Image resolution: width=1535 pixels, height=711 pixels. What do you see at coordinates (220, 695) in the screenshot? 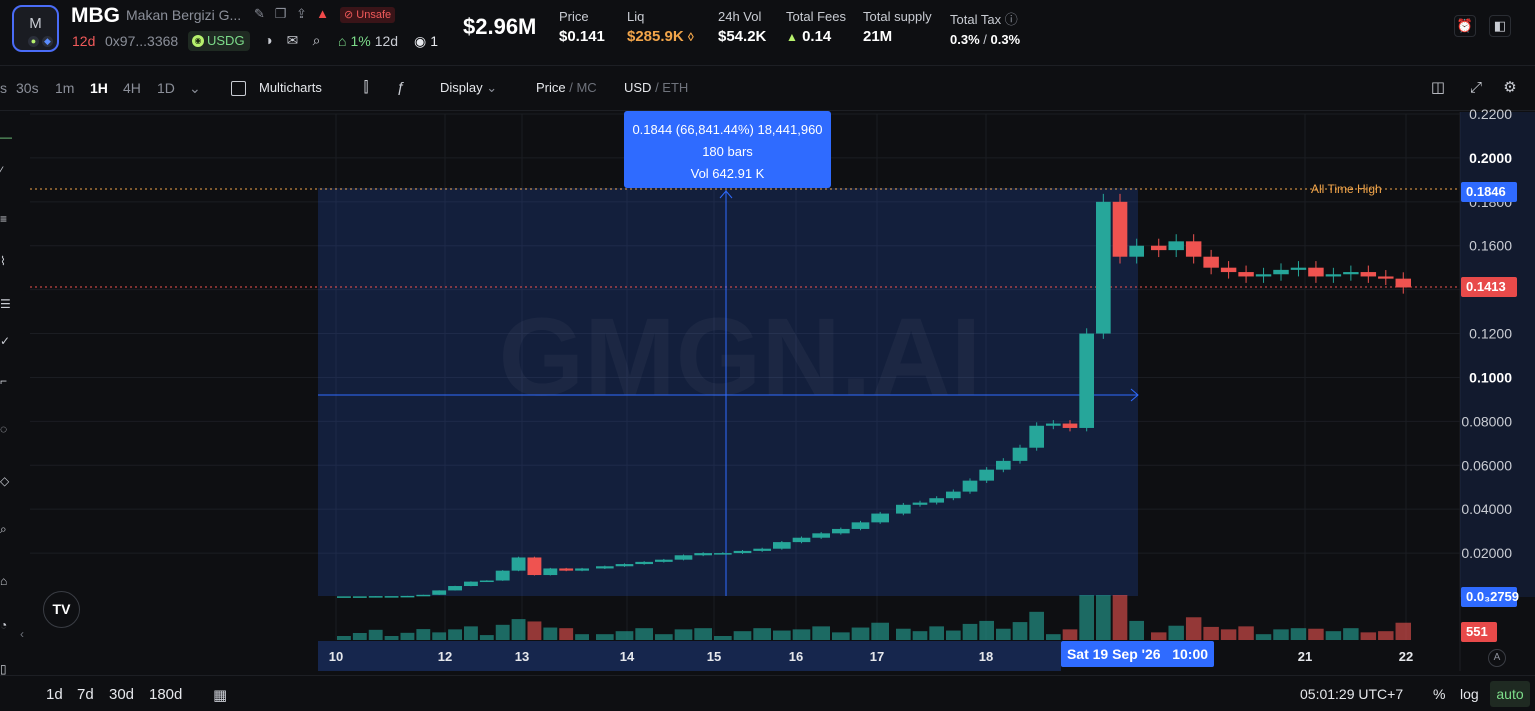
I see `calendar-icon: ▦` at bounding box center [220, 695].